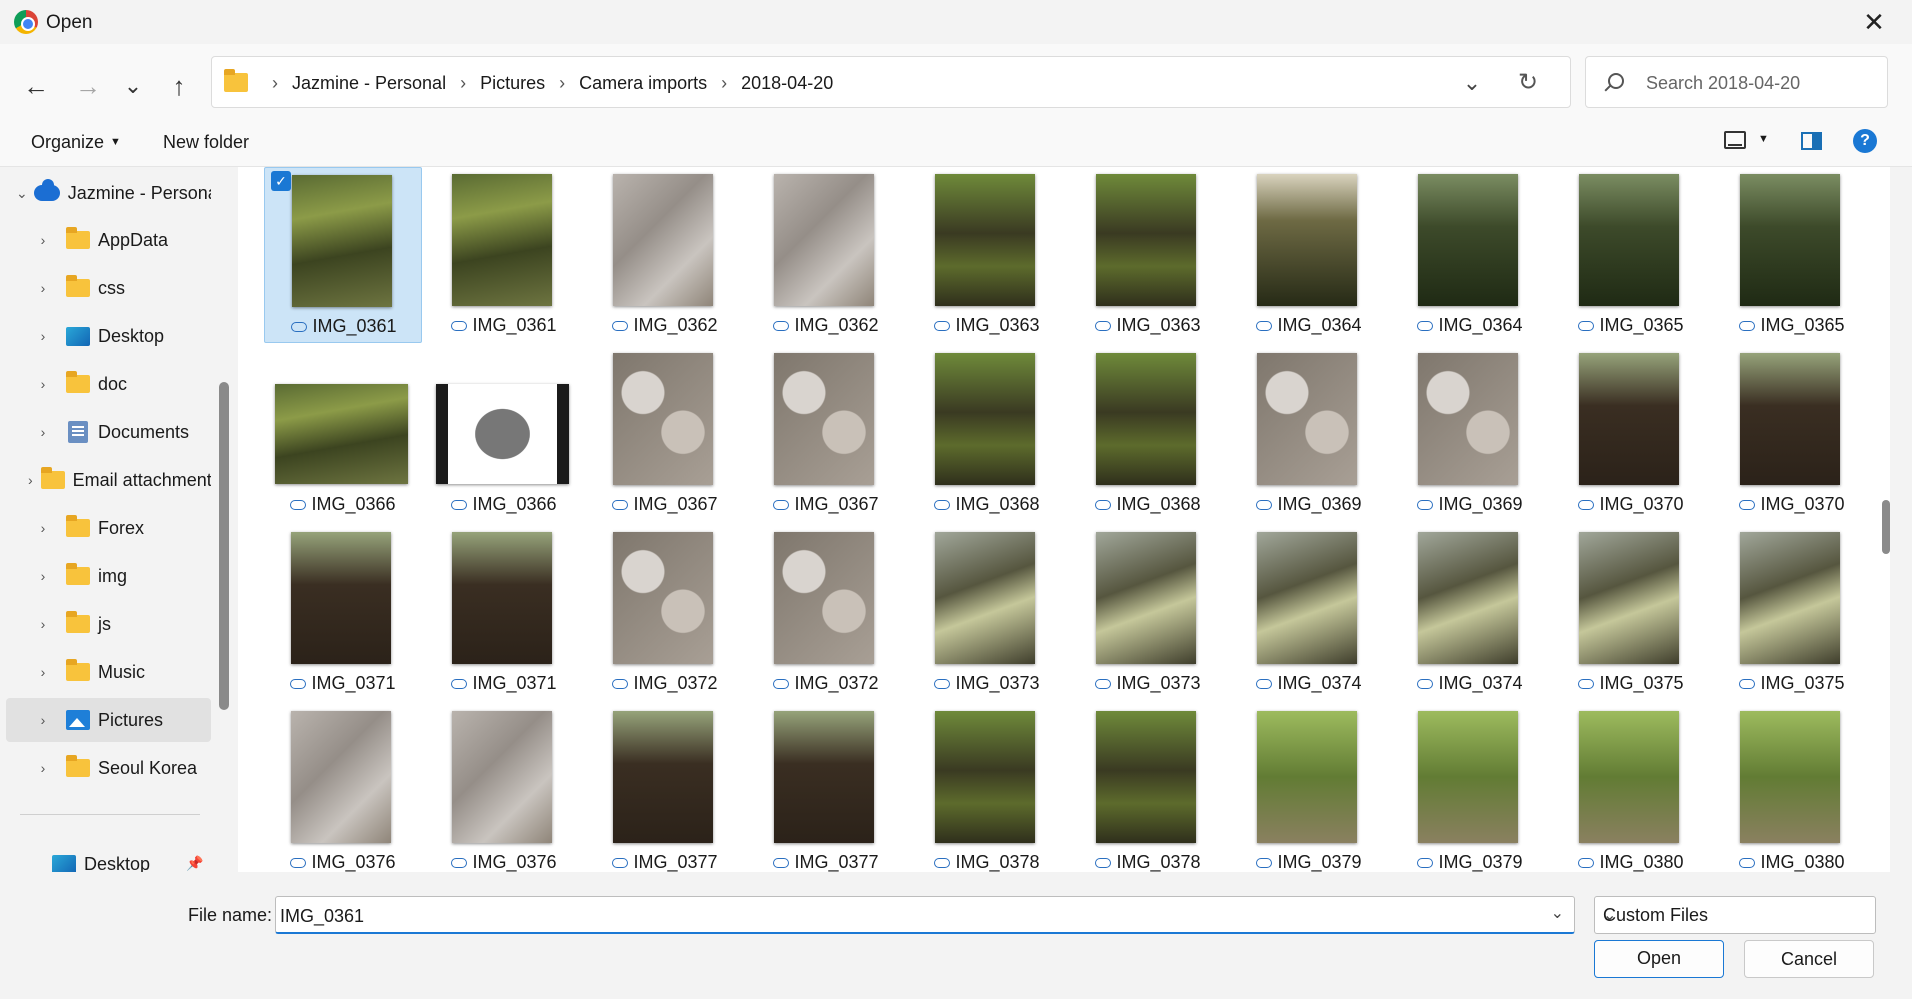  What do you see at coordinates (99, 857) in the screenshot?
I see `quick-access-desktop: Desktop` at bounding box center [99, 857].